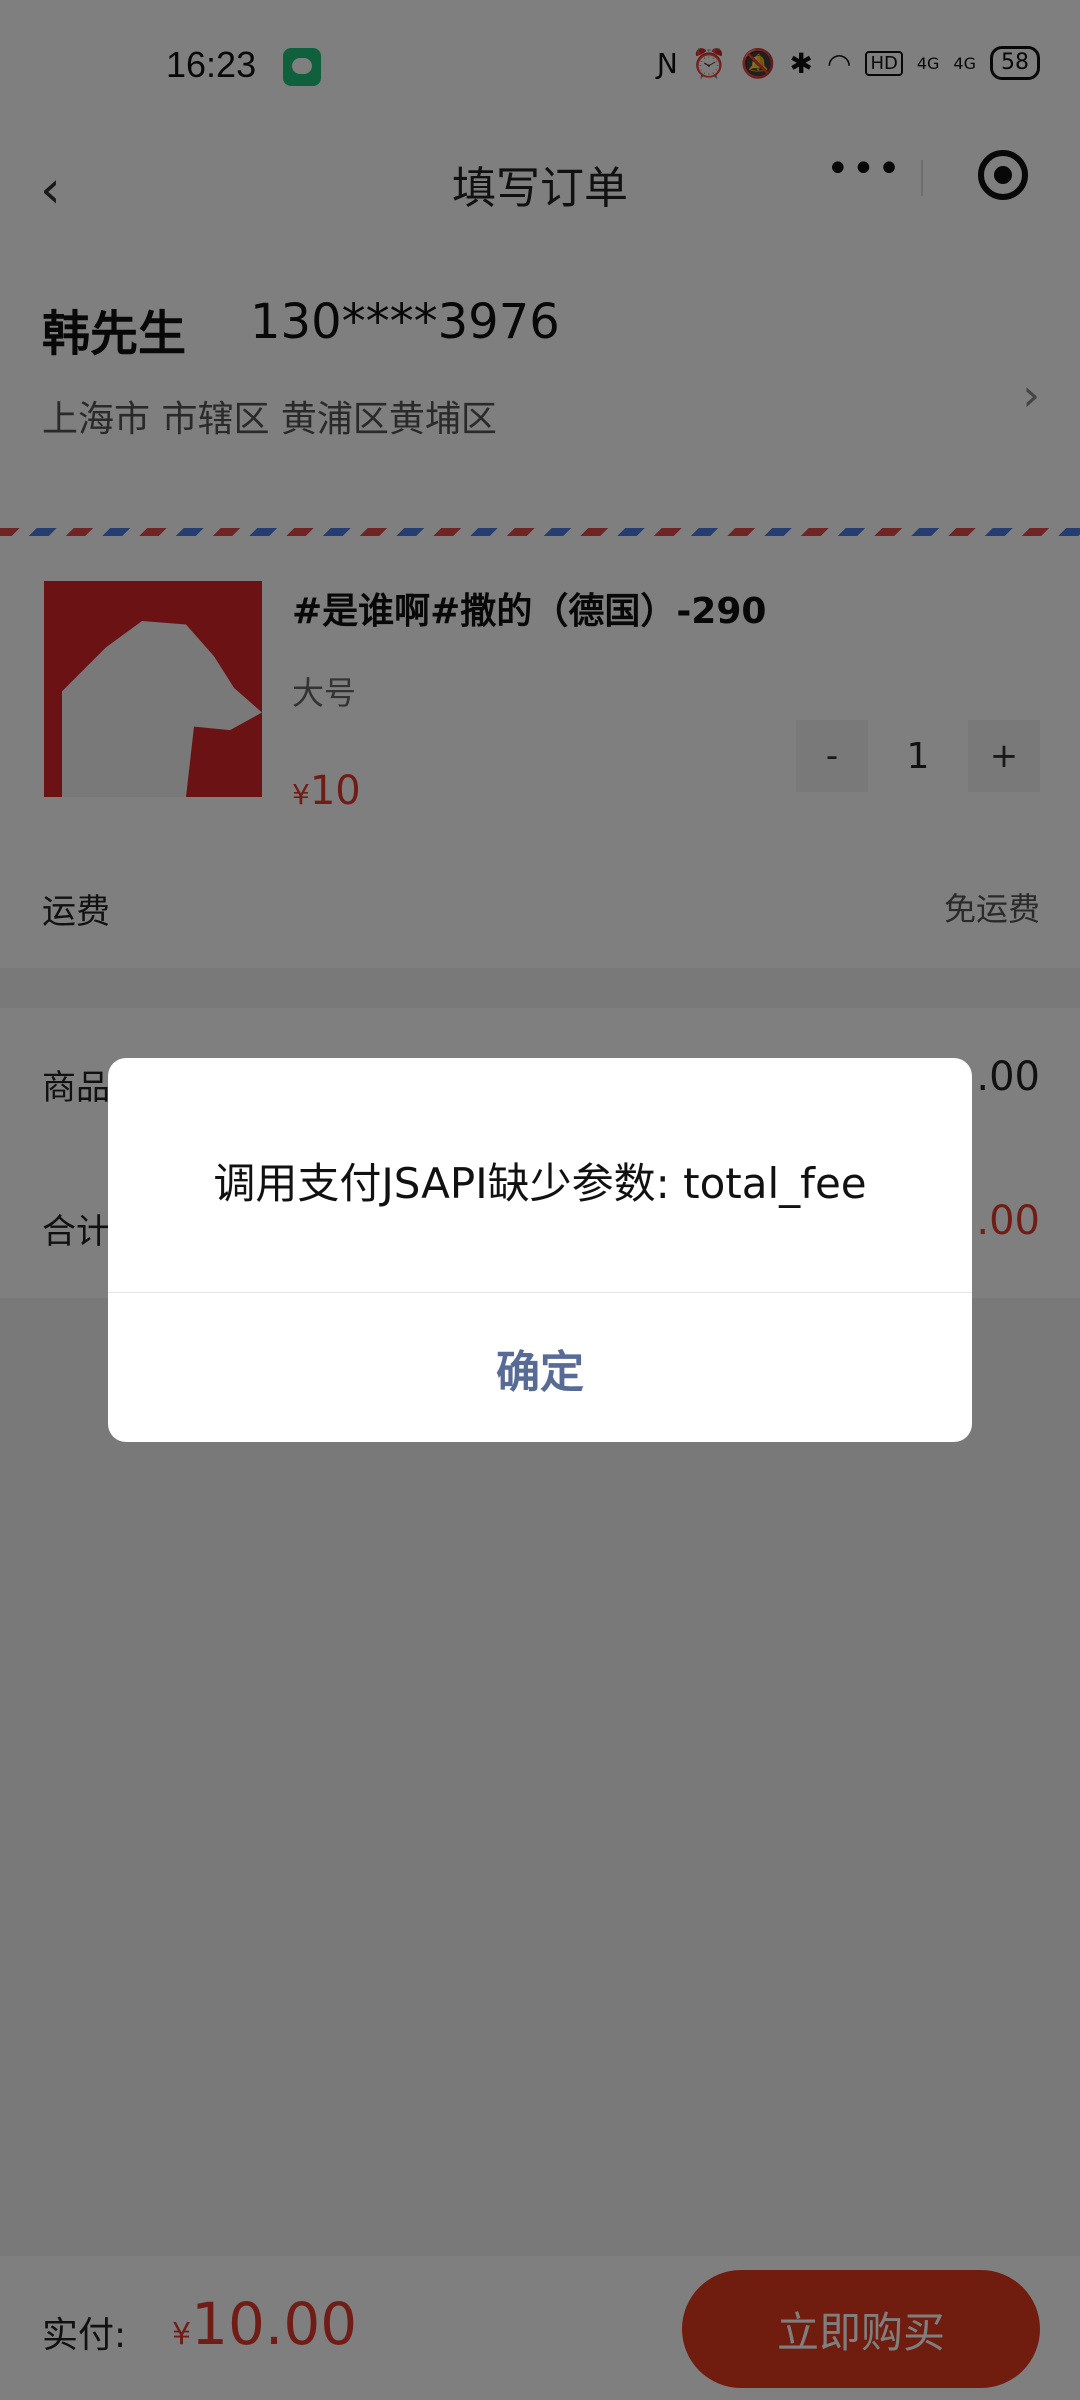 This screenshot has width=1080, height=2400. What do you see at coordinates (540, 1183) in the screenshot?
I see `dialog-message: 调用支付JSAPI缺少参数: total_fee` at bounding box center [540, 1183].